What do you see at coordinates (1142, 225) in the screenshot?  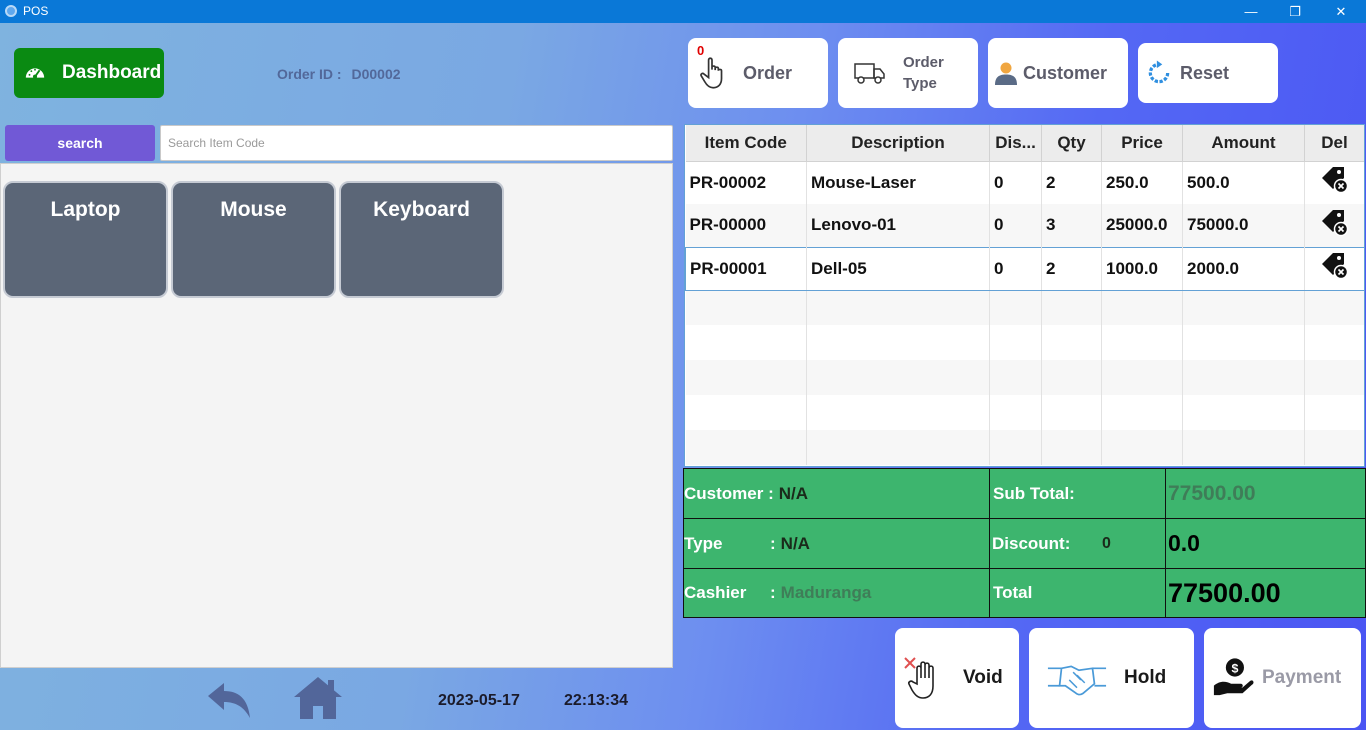 I see `cell-price: 25000.0` at bounding box center [1142, 225].